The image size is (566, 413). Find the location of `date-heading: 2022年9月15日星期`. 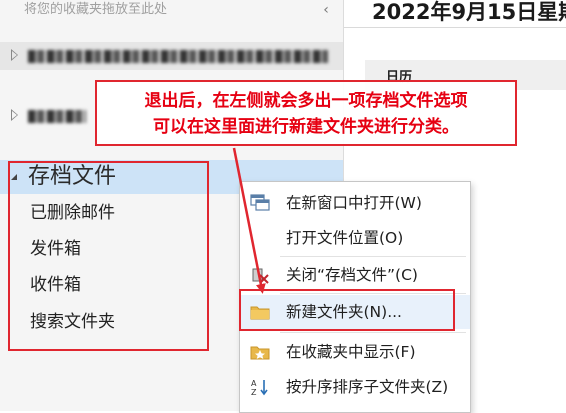

date-heading: 2022年9月15日星期 is located at coordinates (469, 12).